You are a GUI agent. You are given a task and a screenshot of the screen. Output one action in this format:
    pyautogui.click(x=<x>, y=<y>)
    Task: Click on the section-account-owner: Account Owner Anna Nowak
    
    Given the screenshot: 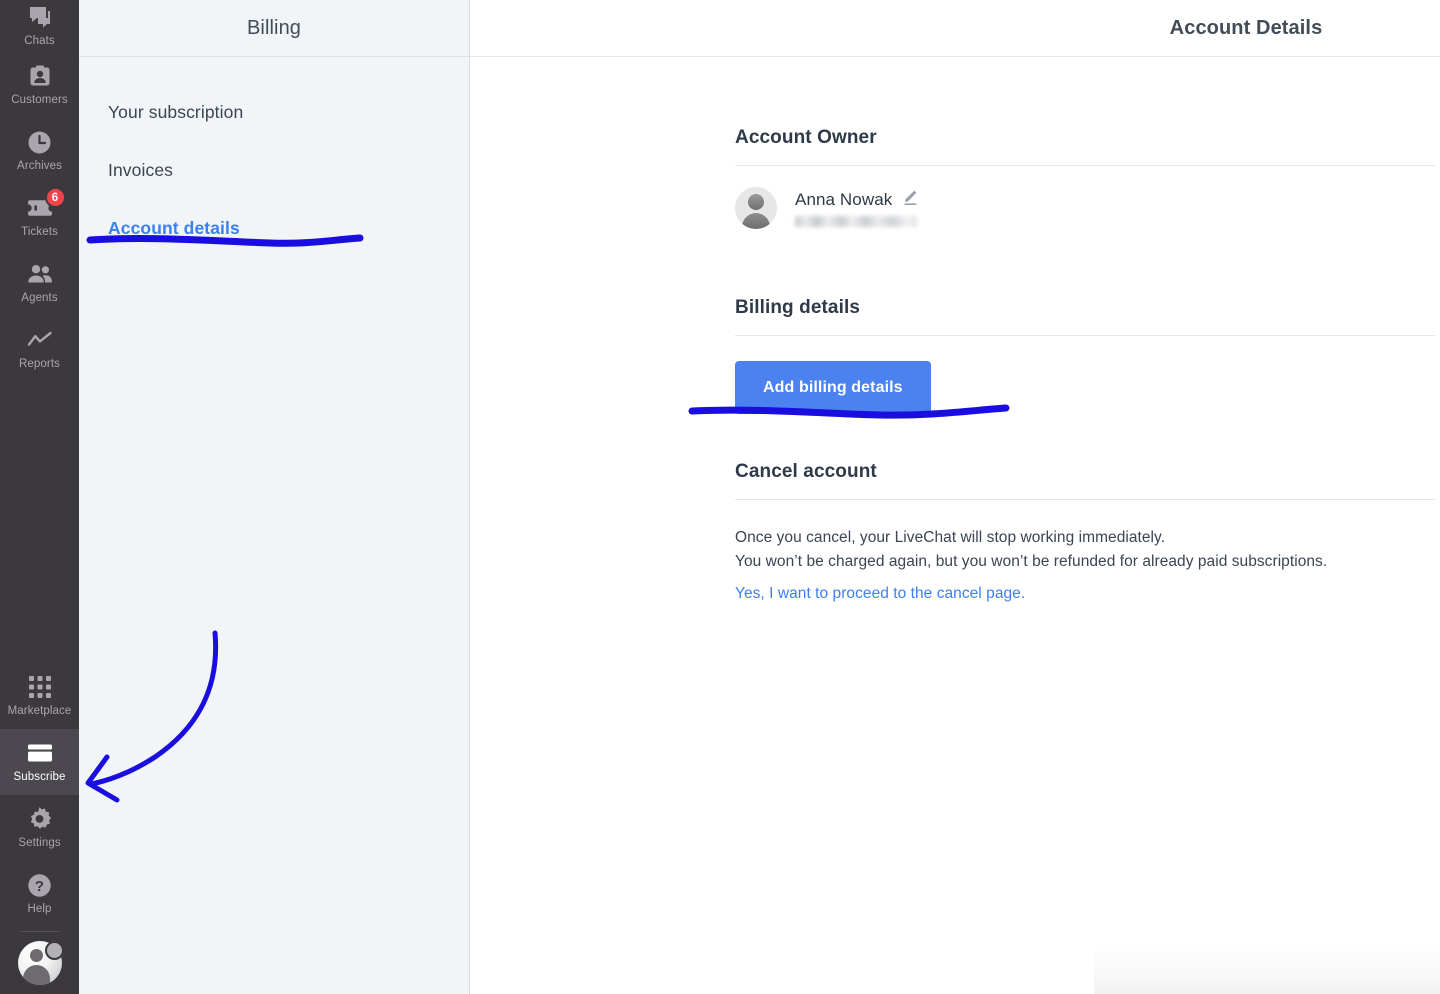 What is the action you would take?
    pyautogui.click(x=1085, y=178)
    